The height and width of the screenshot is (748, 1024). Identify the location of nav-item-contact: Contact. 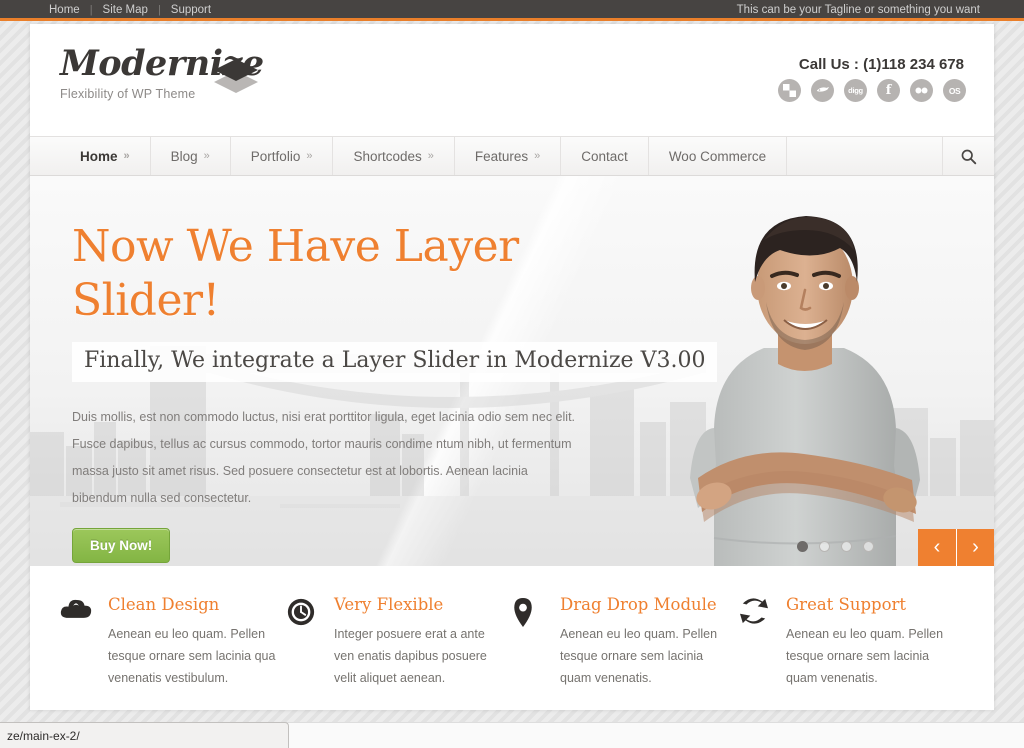
(605, 156).